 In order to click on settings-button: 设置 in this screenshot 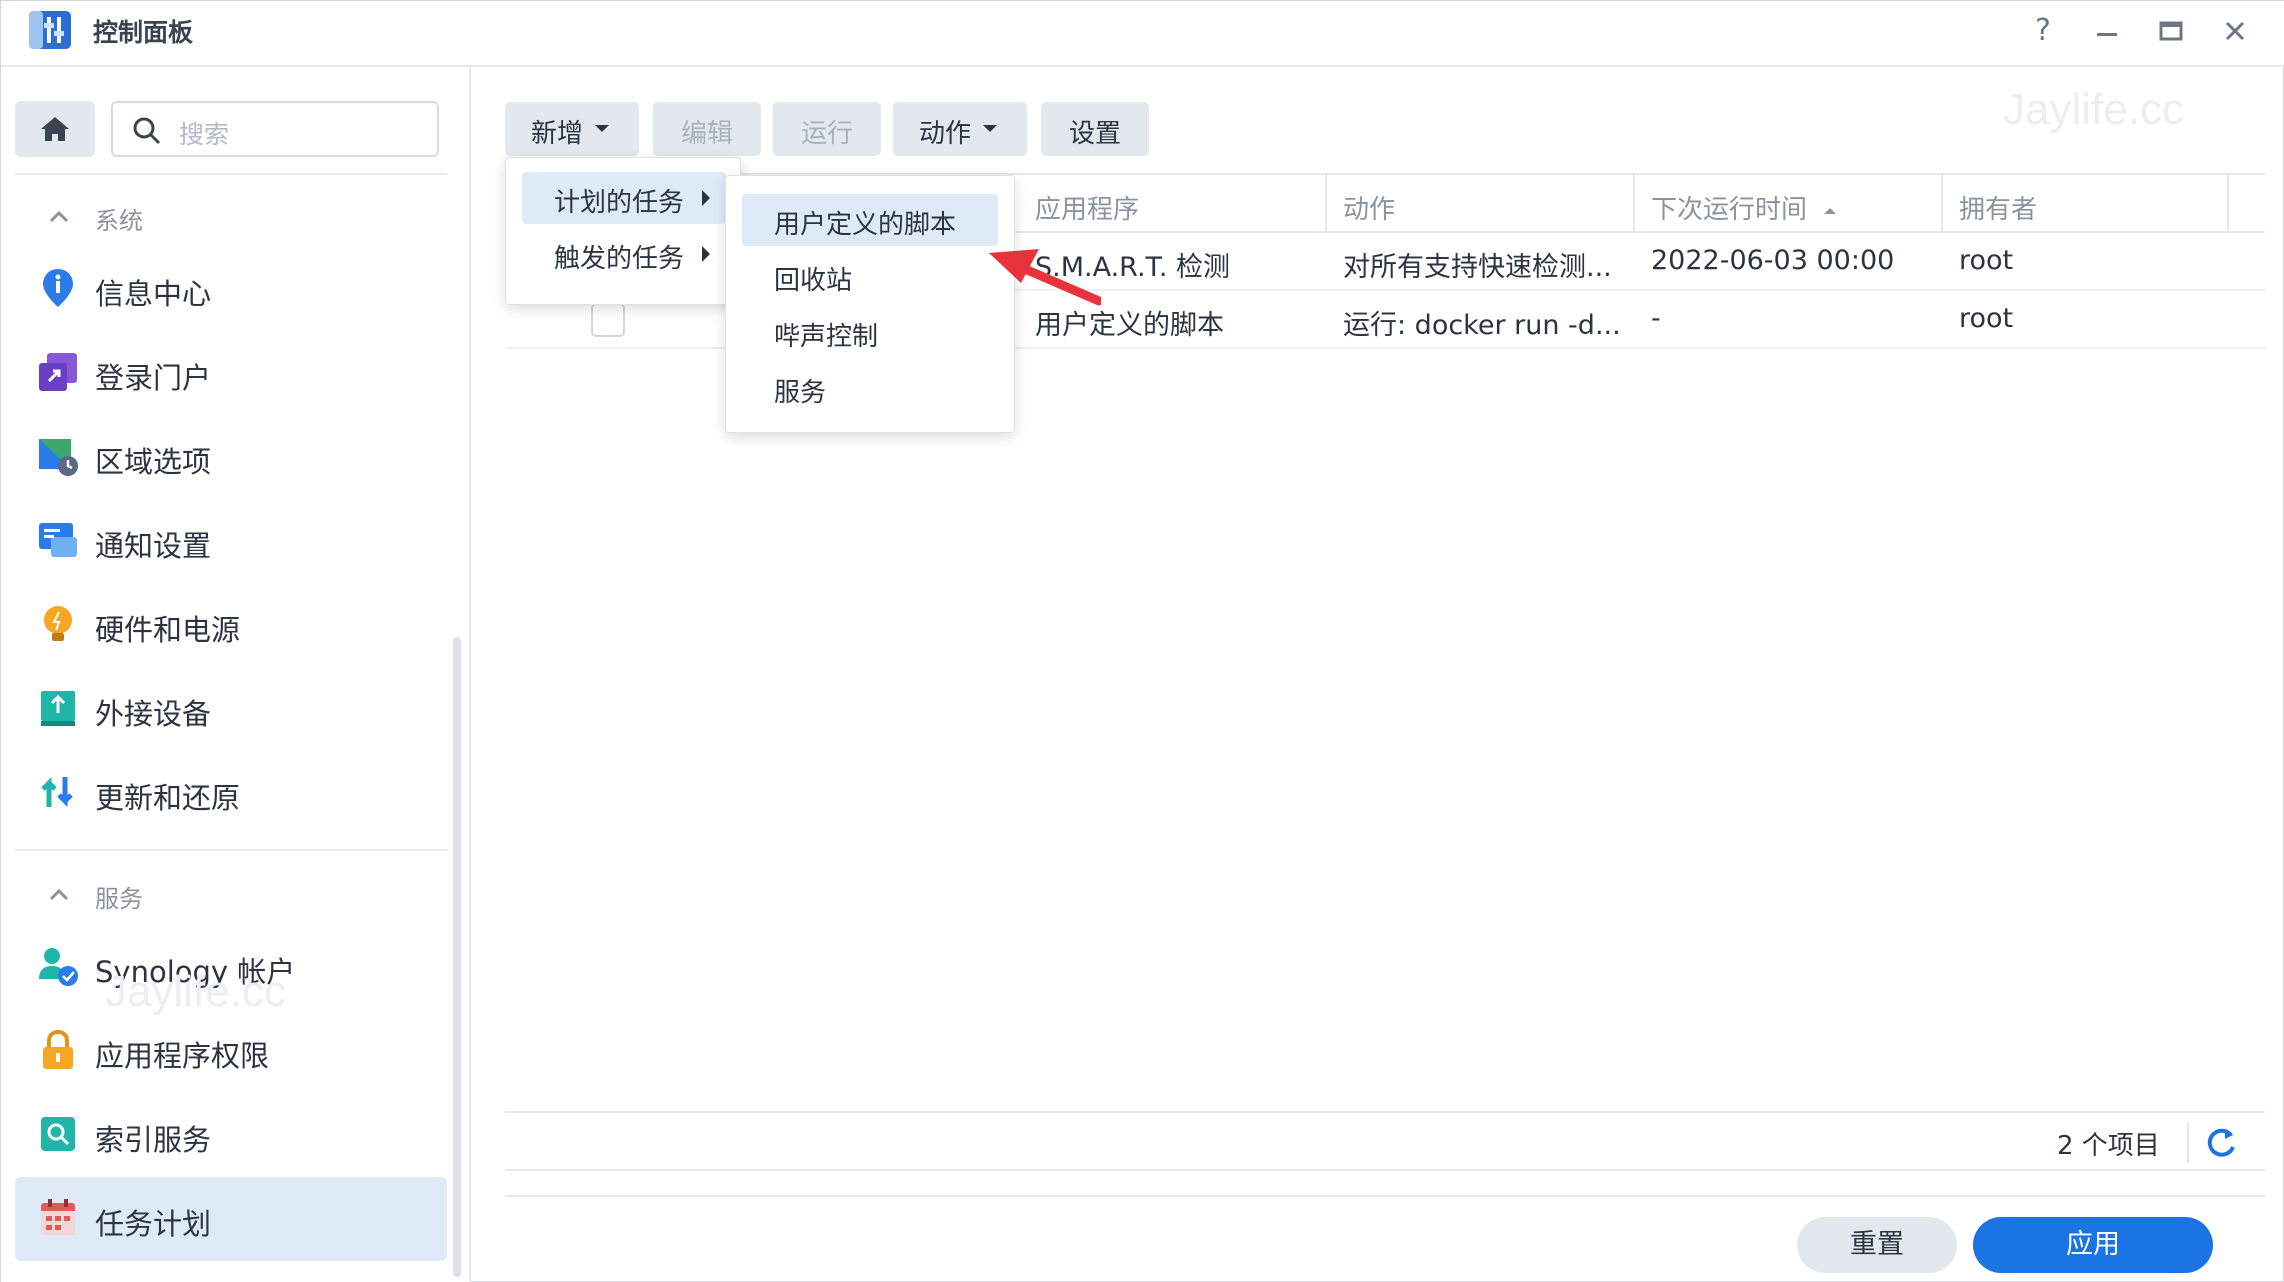, I will do `click(1095, 129)`.